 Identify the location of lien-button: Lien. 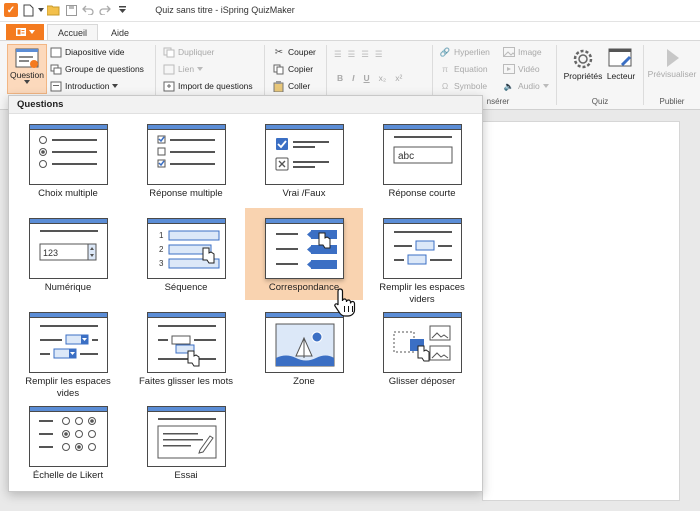
(183, 69).